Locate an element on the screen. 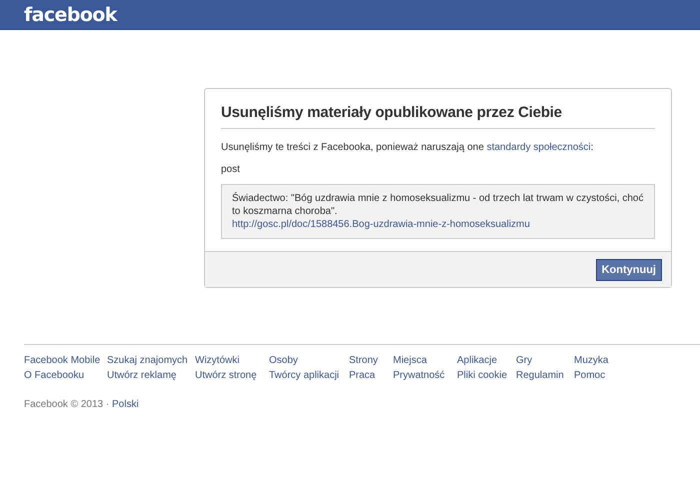  dialog-title: Usunęliśmy materiały opublikowane przez Ciebie is located at coordinates (438, 116).